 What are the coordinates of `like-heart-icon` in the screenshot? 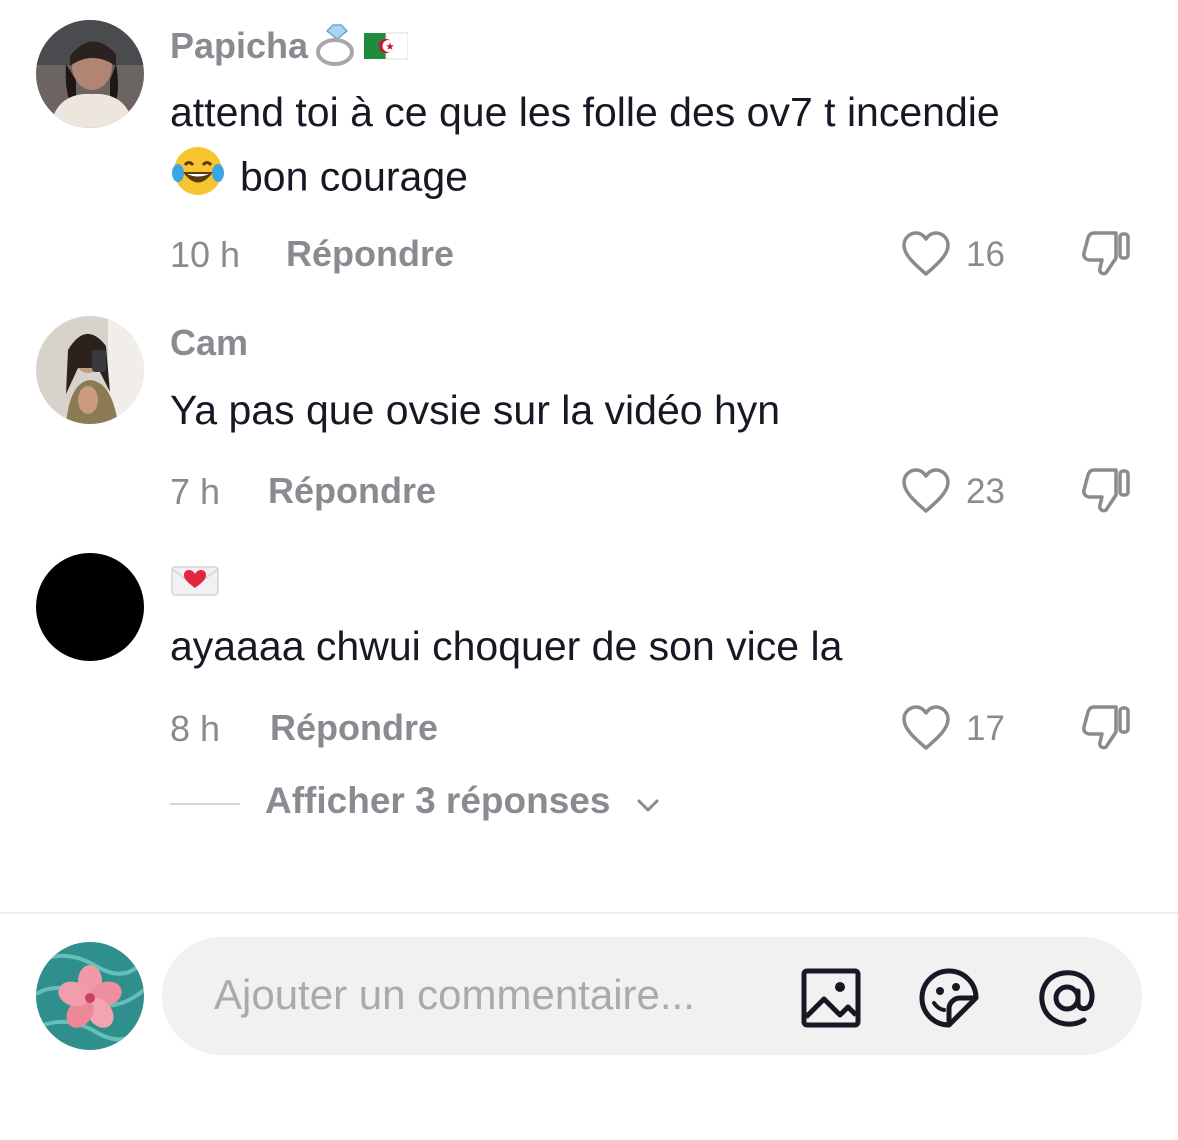 It's located at (926, 728).